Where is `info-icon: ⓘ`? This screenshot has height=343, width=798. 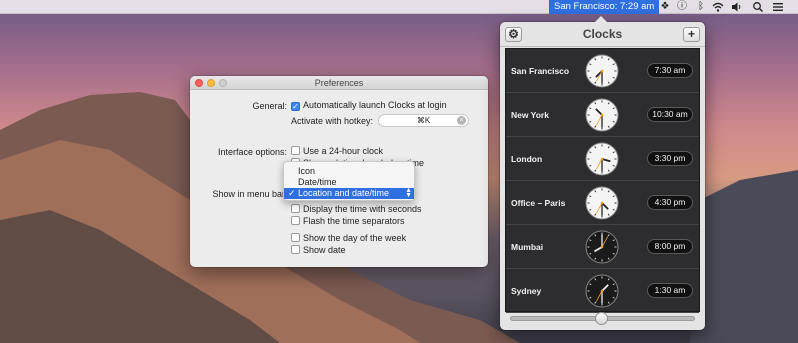
info-icon: ⓘ is located at coordinates (682, 7).